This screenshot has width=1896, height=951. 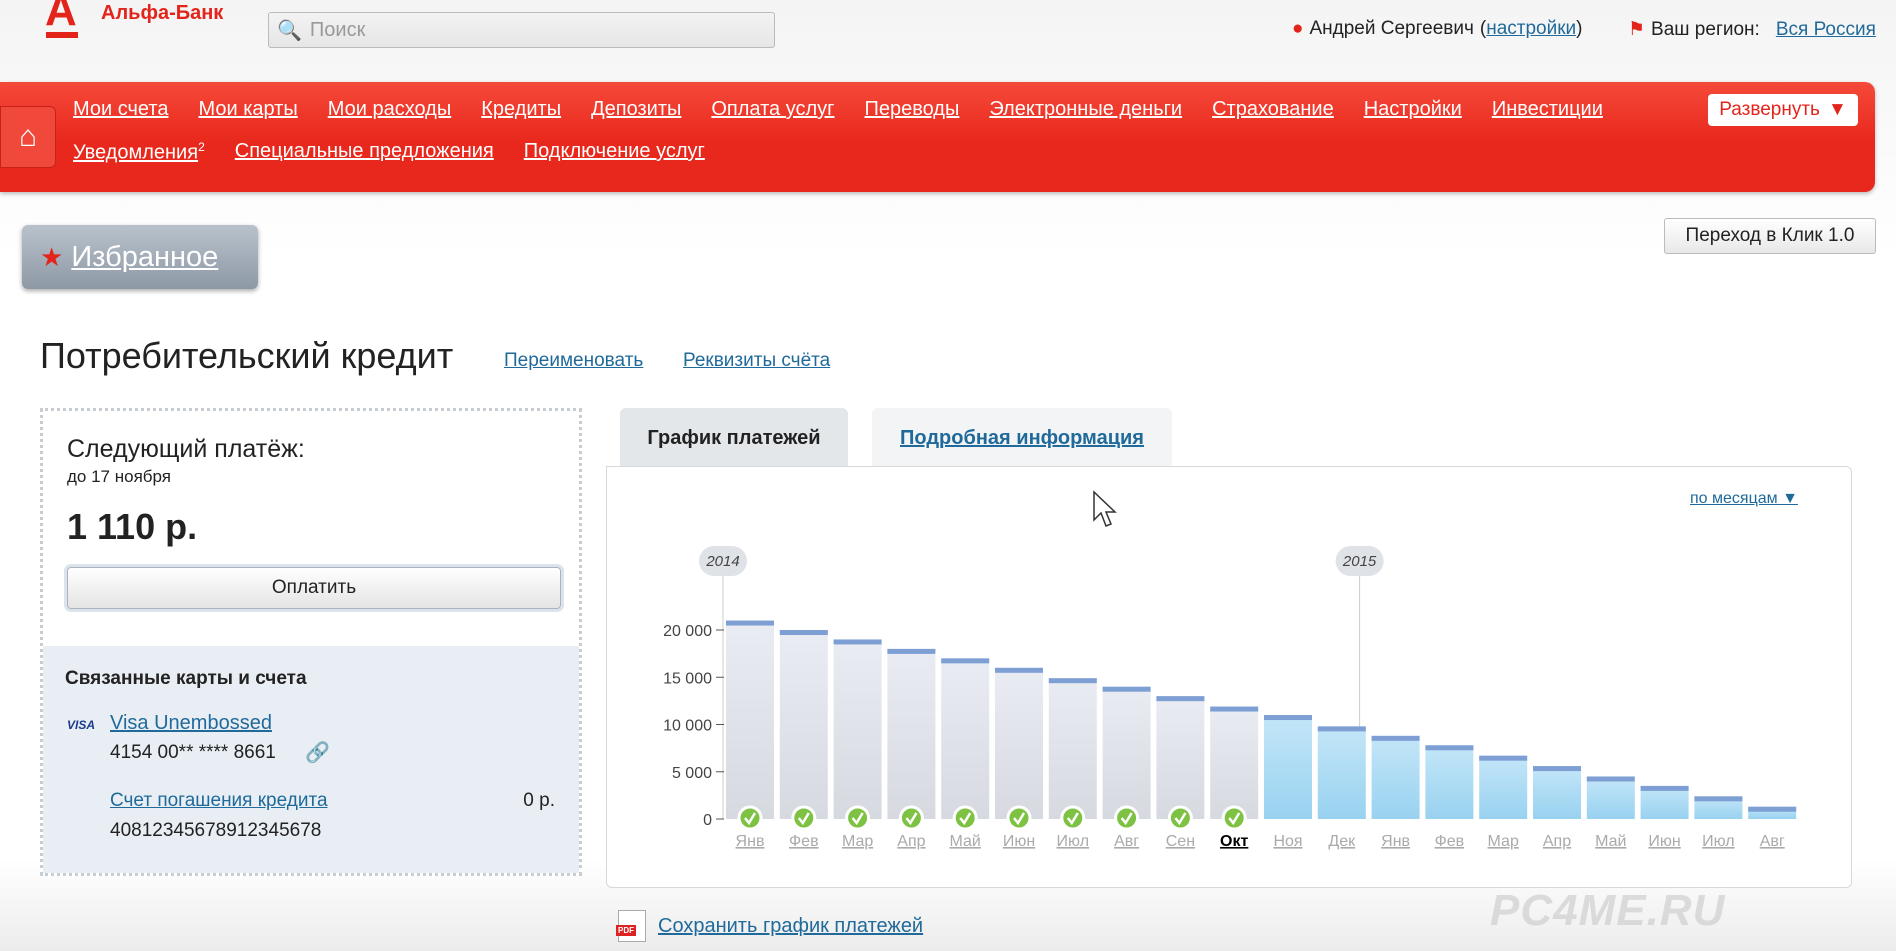 I want to click on nav-item: Депозиты, so click(x=636, y=109).